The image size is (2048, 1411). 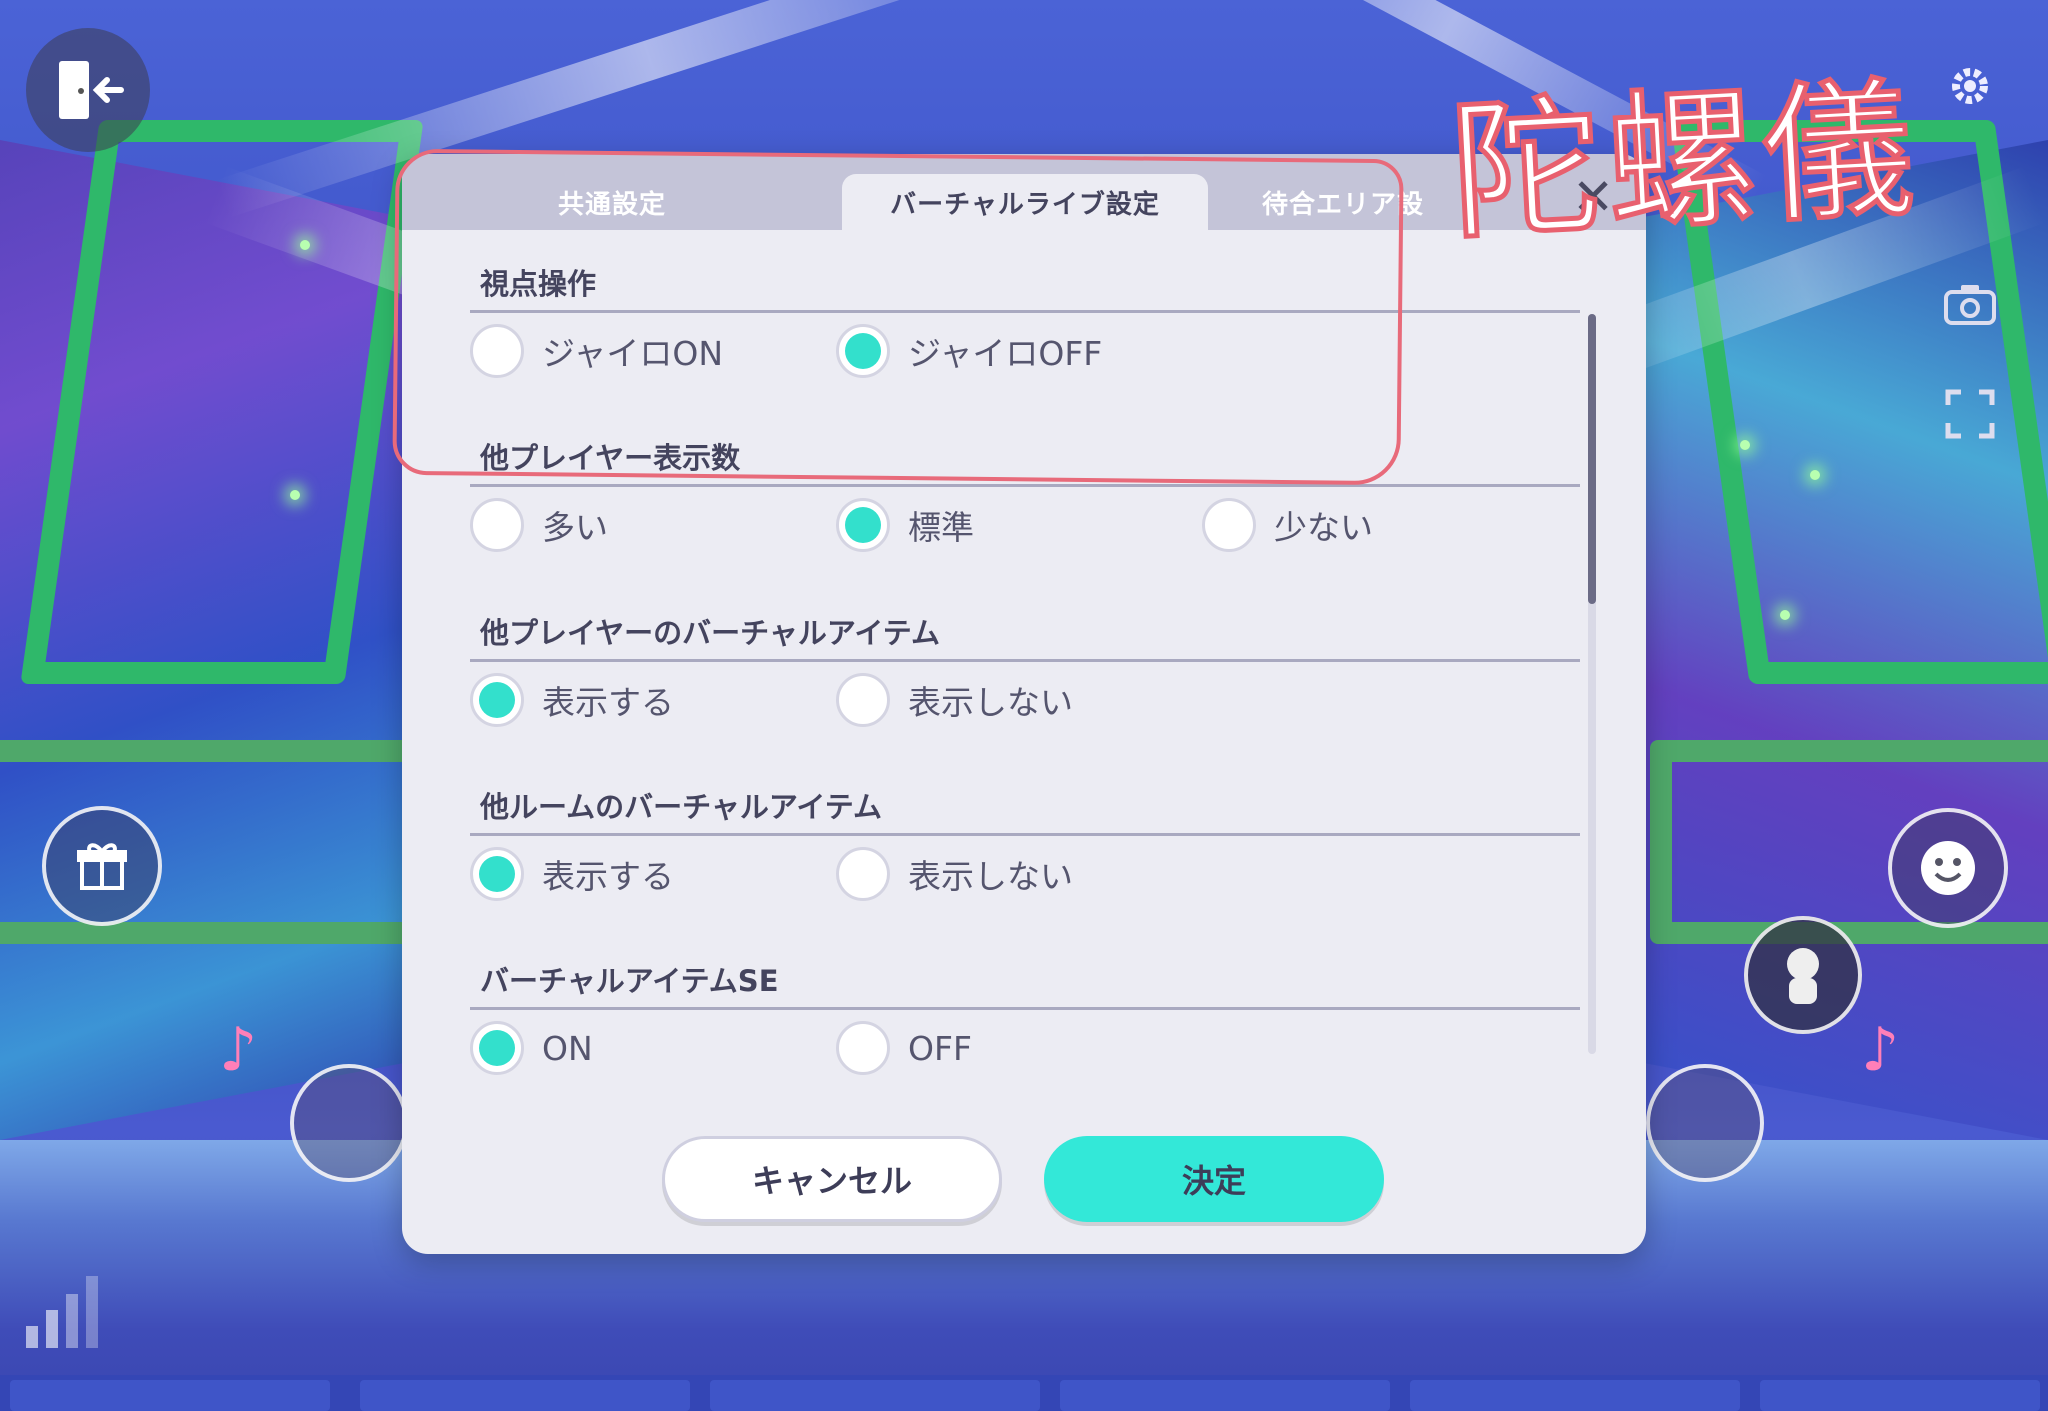 I want to click on option-on: ON, so click(x=531, y=1048).